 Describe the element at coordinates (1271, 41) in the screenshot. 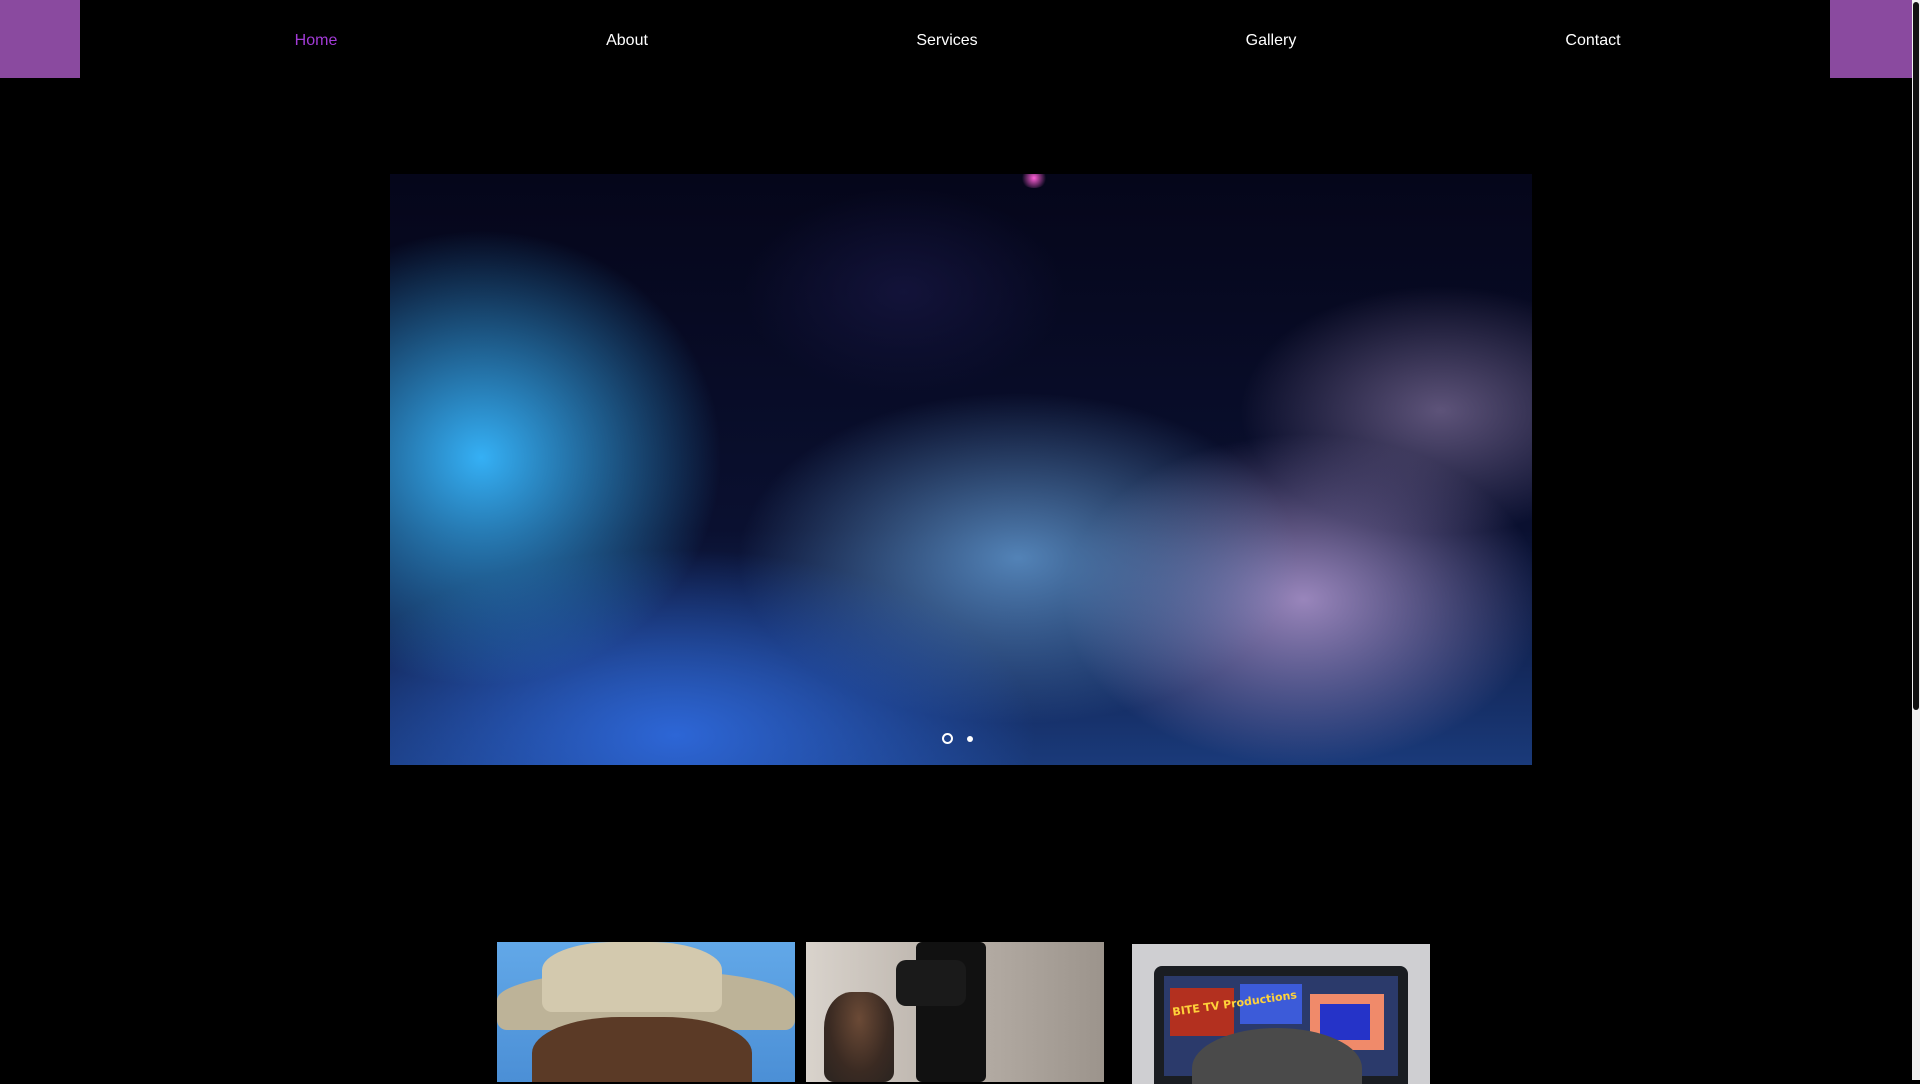

I see `nav-item-gallery: Gallery` at that location.